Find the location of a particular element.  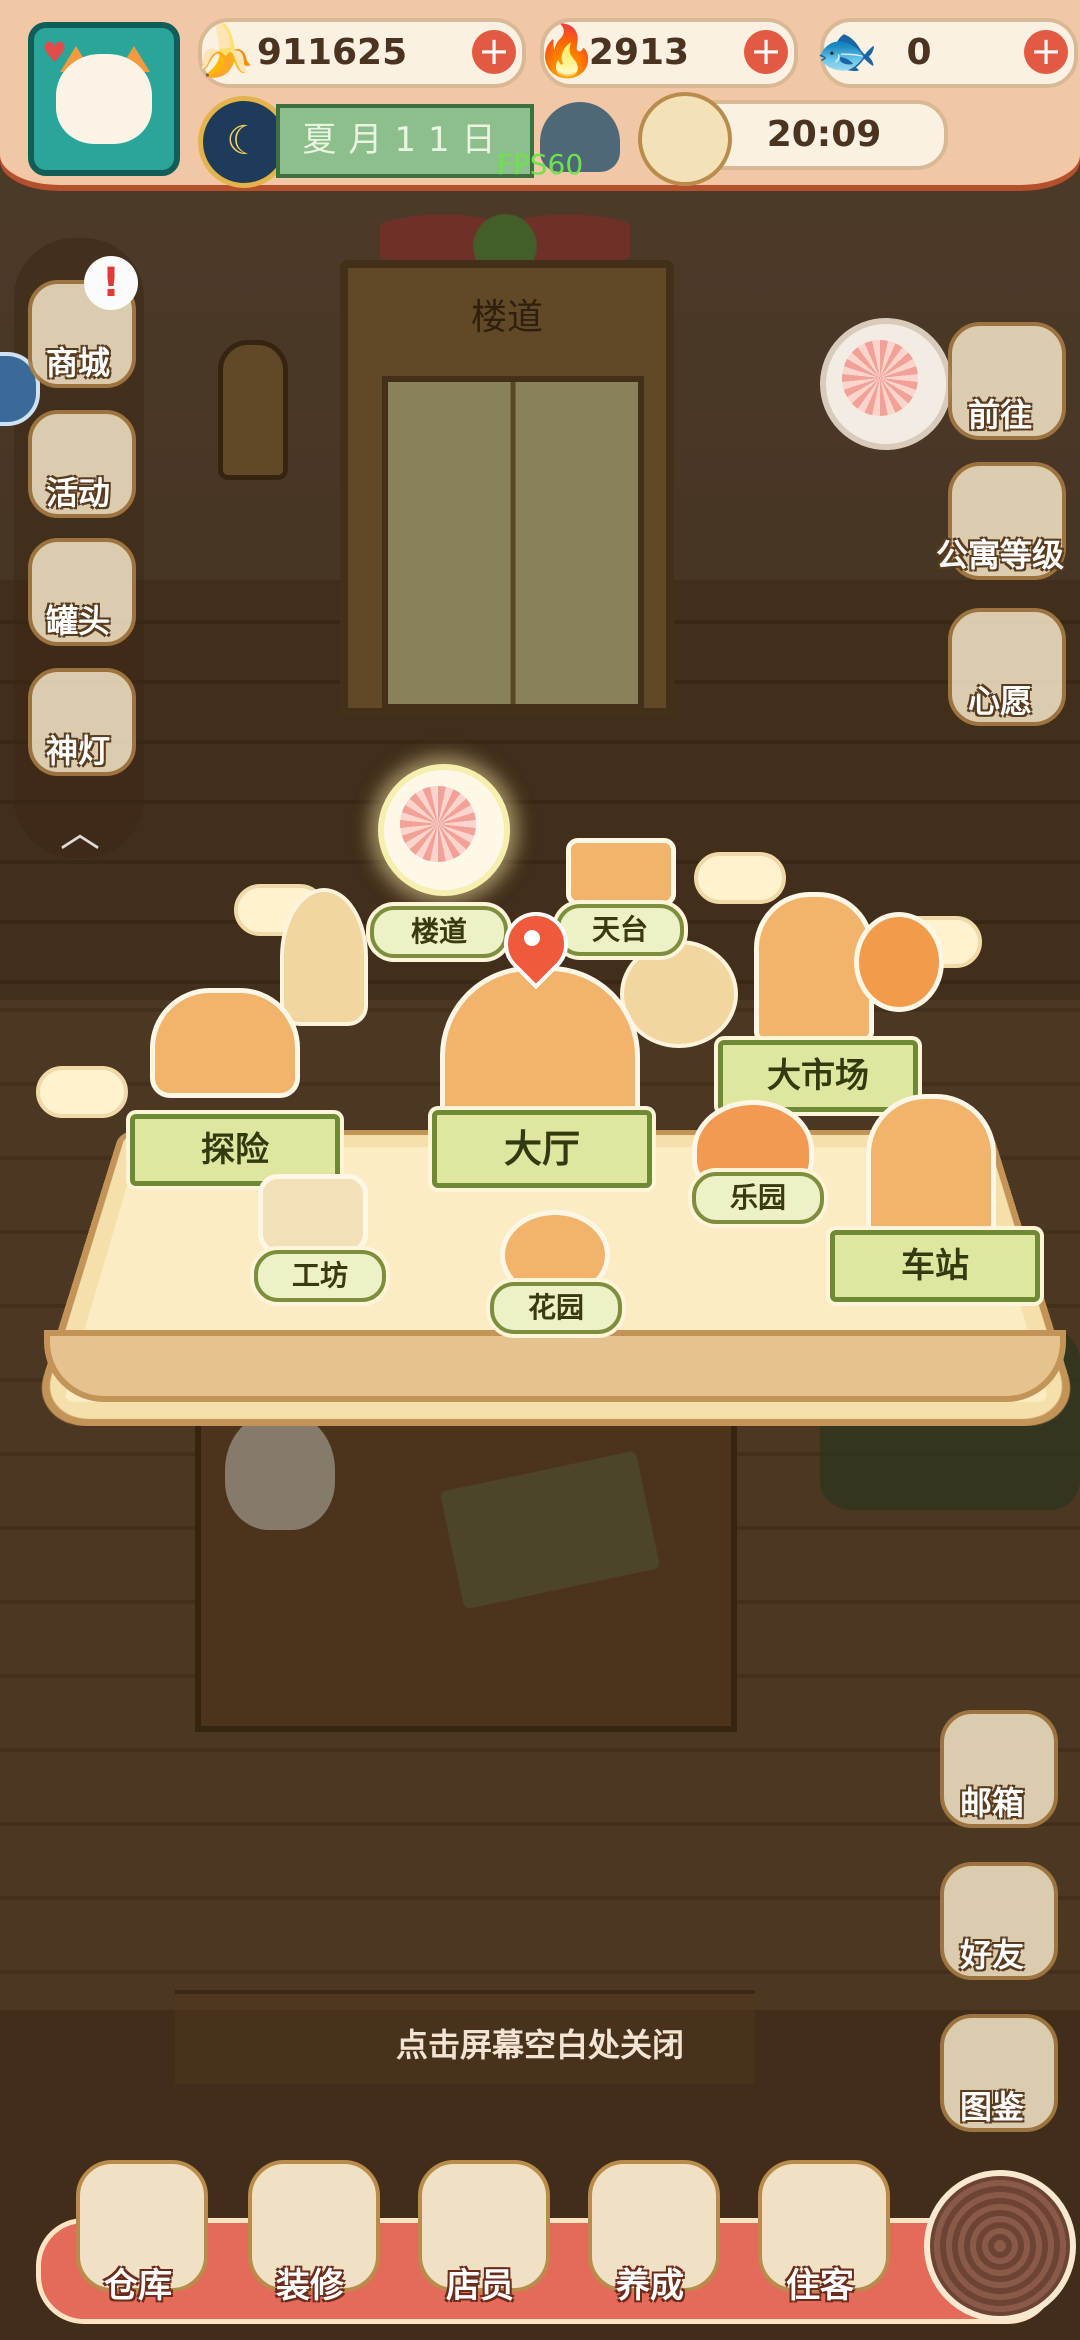

add-flame-button: + is located at coordinates (766, 52).